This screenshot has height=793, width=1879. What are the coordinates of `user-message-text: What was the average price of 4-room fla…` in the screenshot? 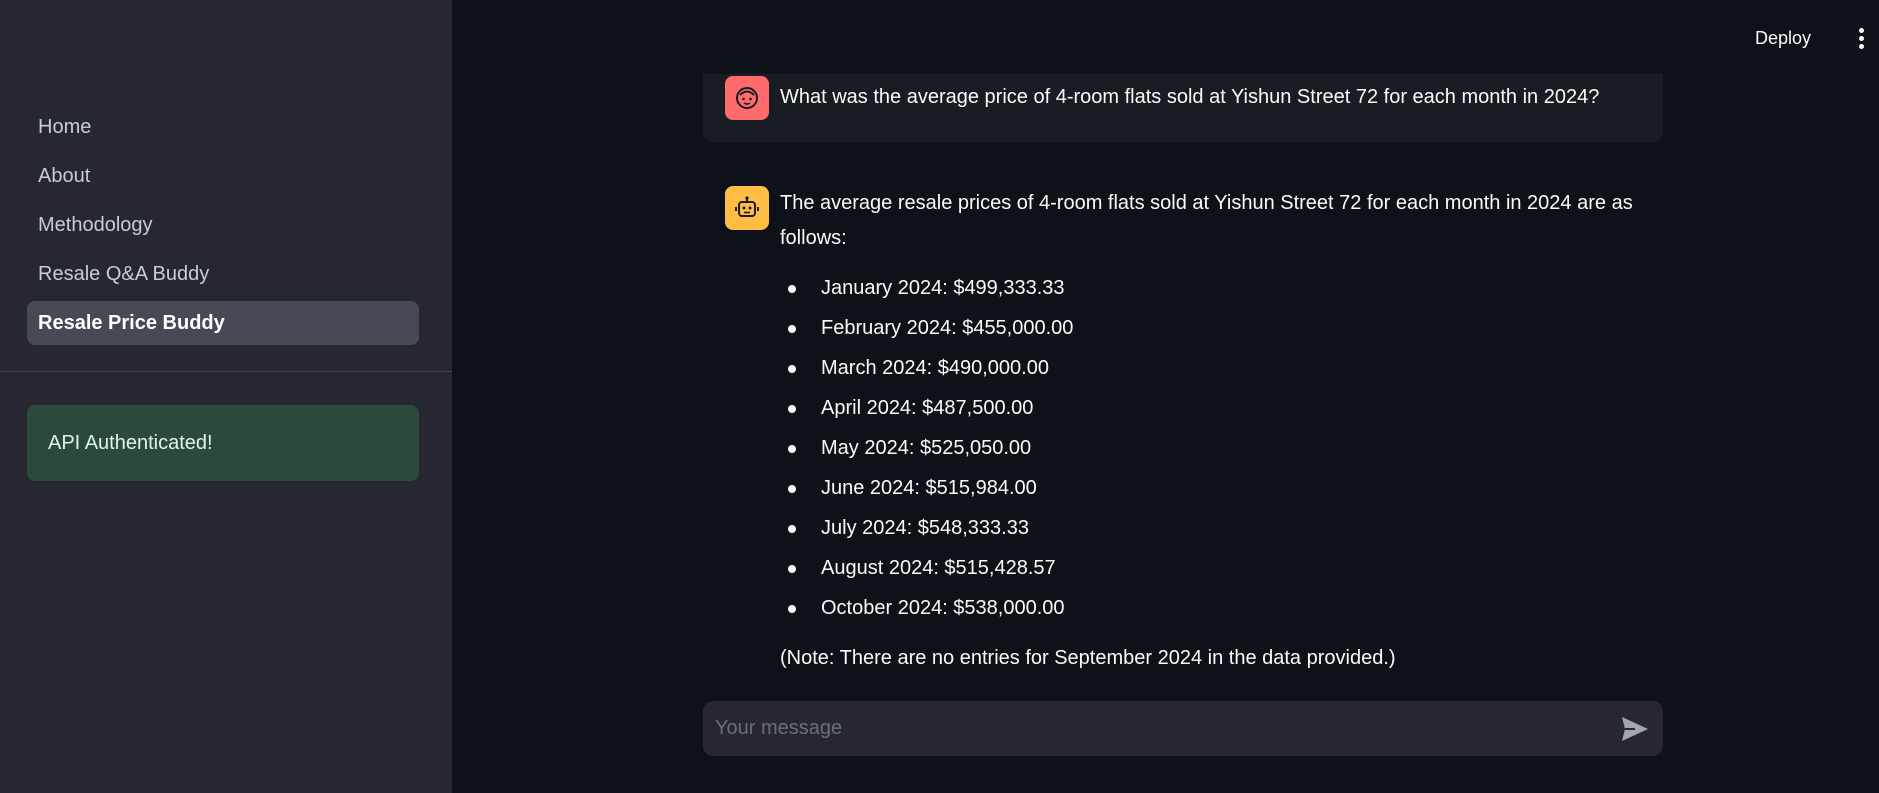 It's located at (1190, 97).